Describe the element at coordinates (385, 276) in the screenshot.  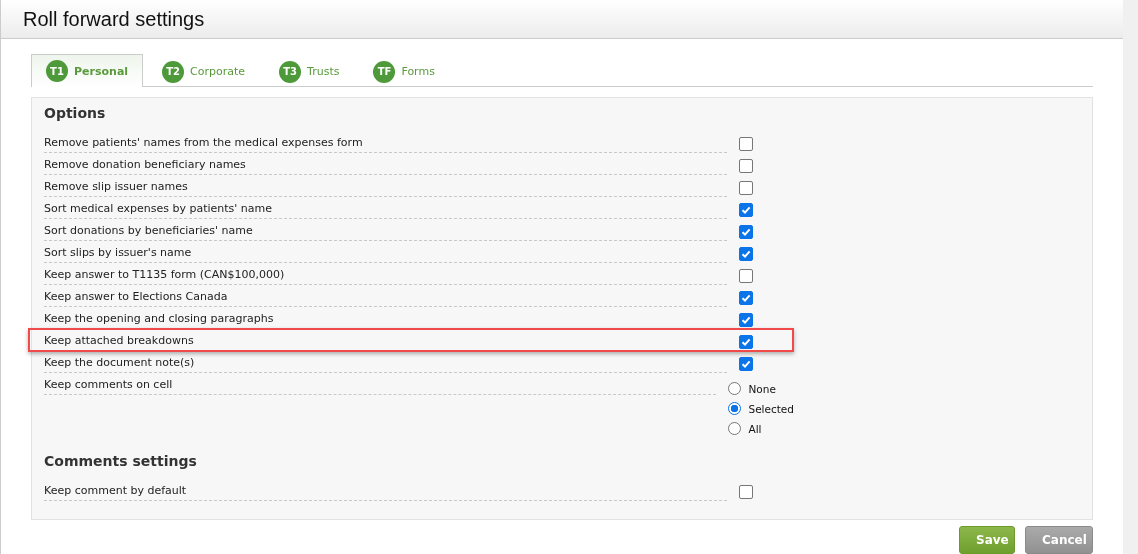
I see `option-label: Keep answer to T1135 form (CAN$100,000)` at that location.